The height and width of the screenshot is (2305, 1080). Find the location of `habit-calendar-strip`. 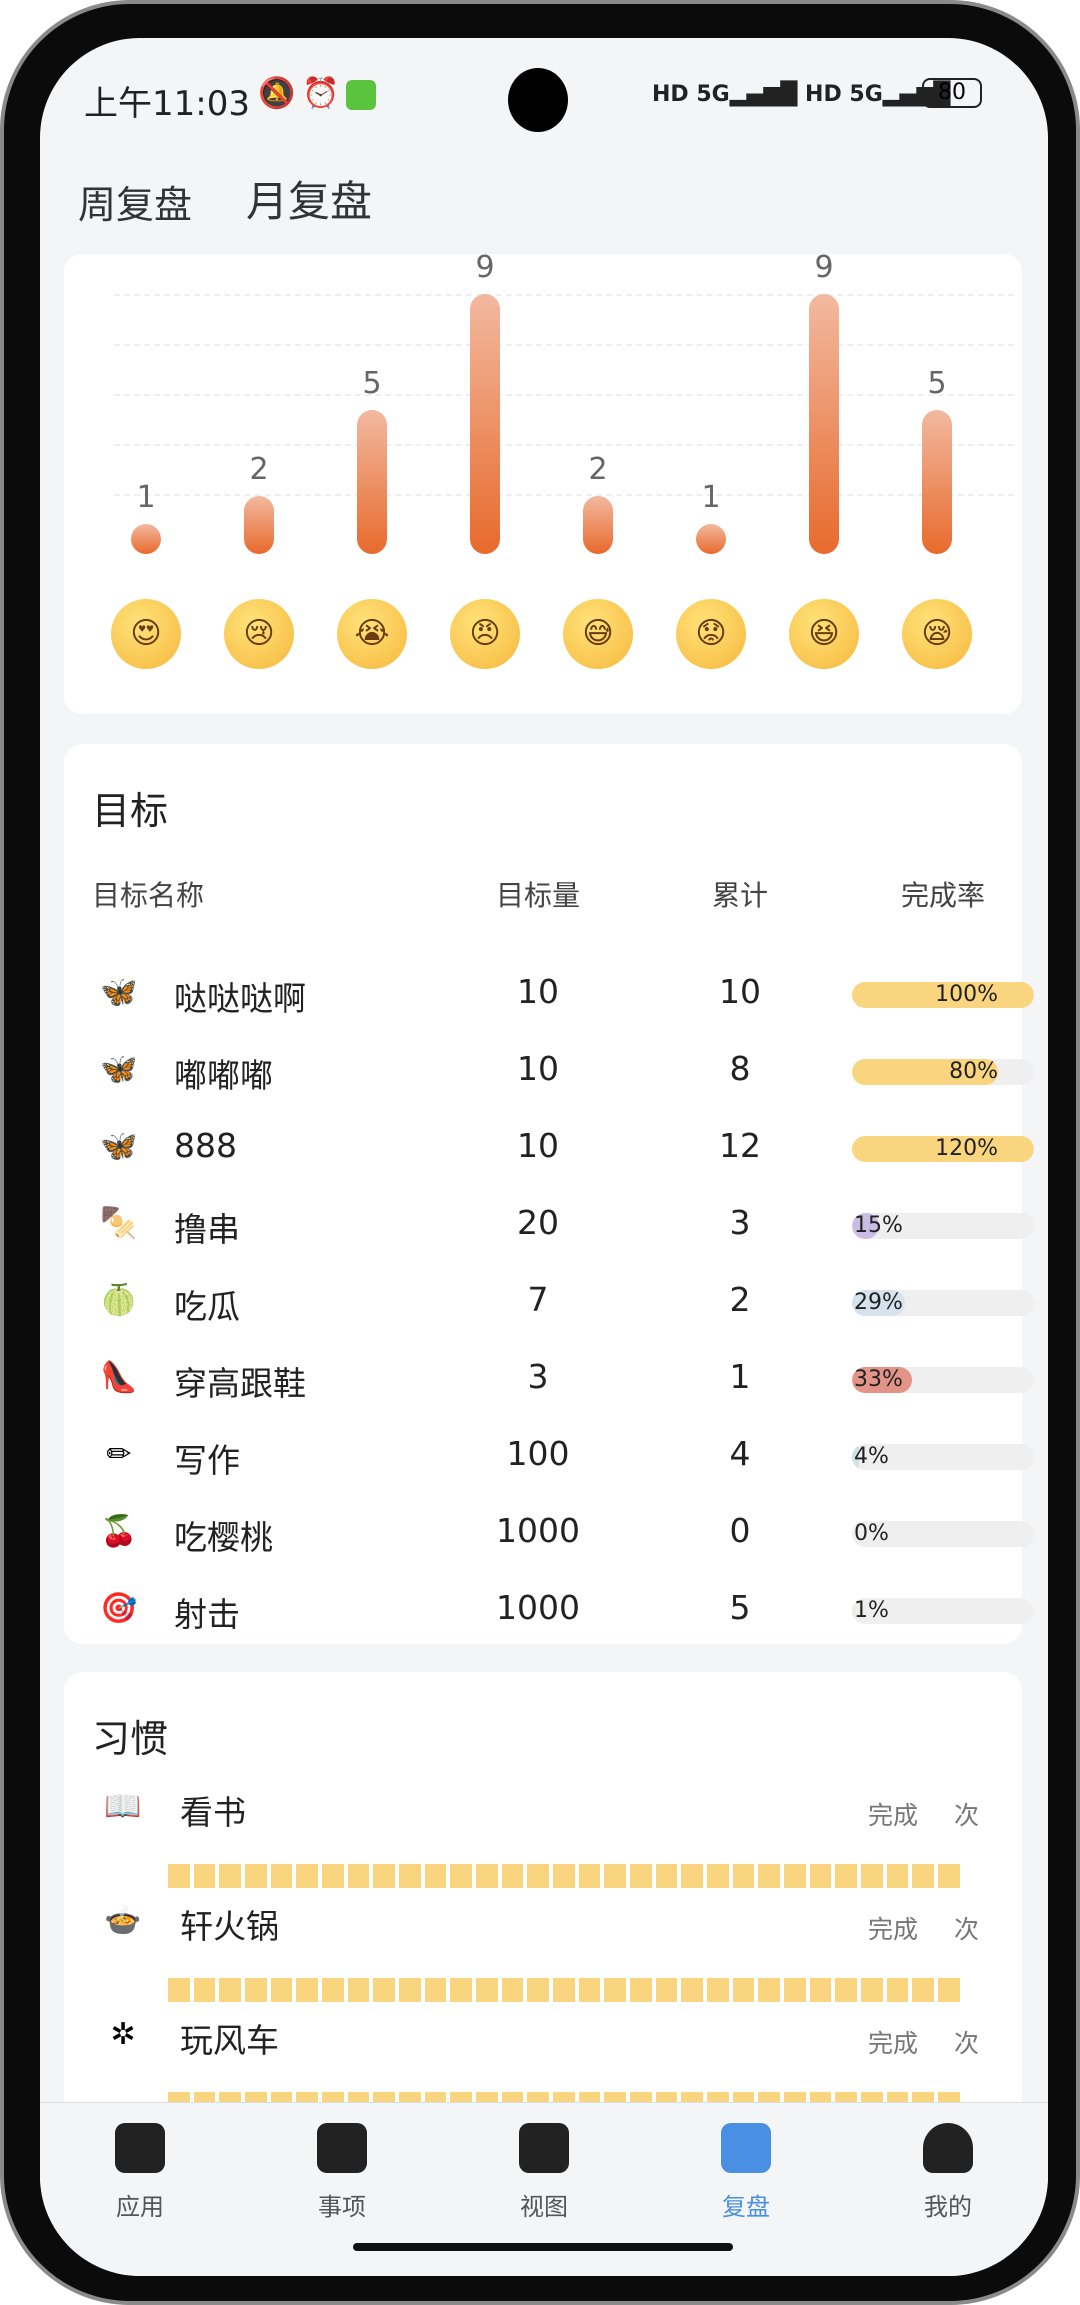

habit-calendar-strip is located at coordinates (564, 1990).